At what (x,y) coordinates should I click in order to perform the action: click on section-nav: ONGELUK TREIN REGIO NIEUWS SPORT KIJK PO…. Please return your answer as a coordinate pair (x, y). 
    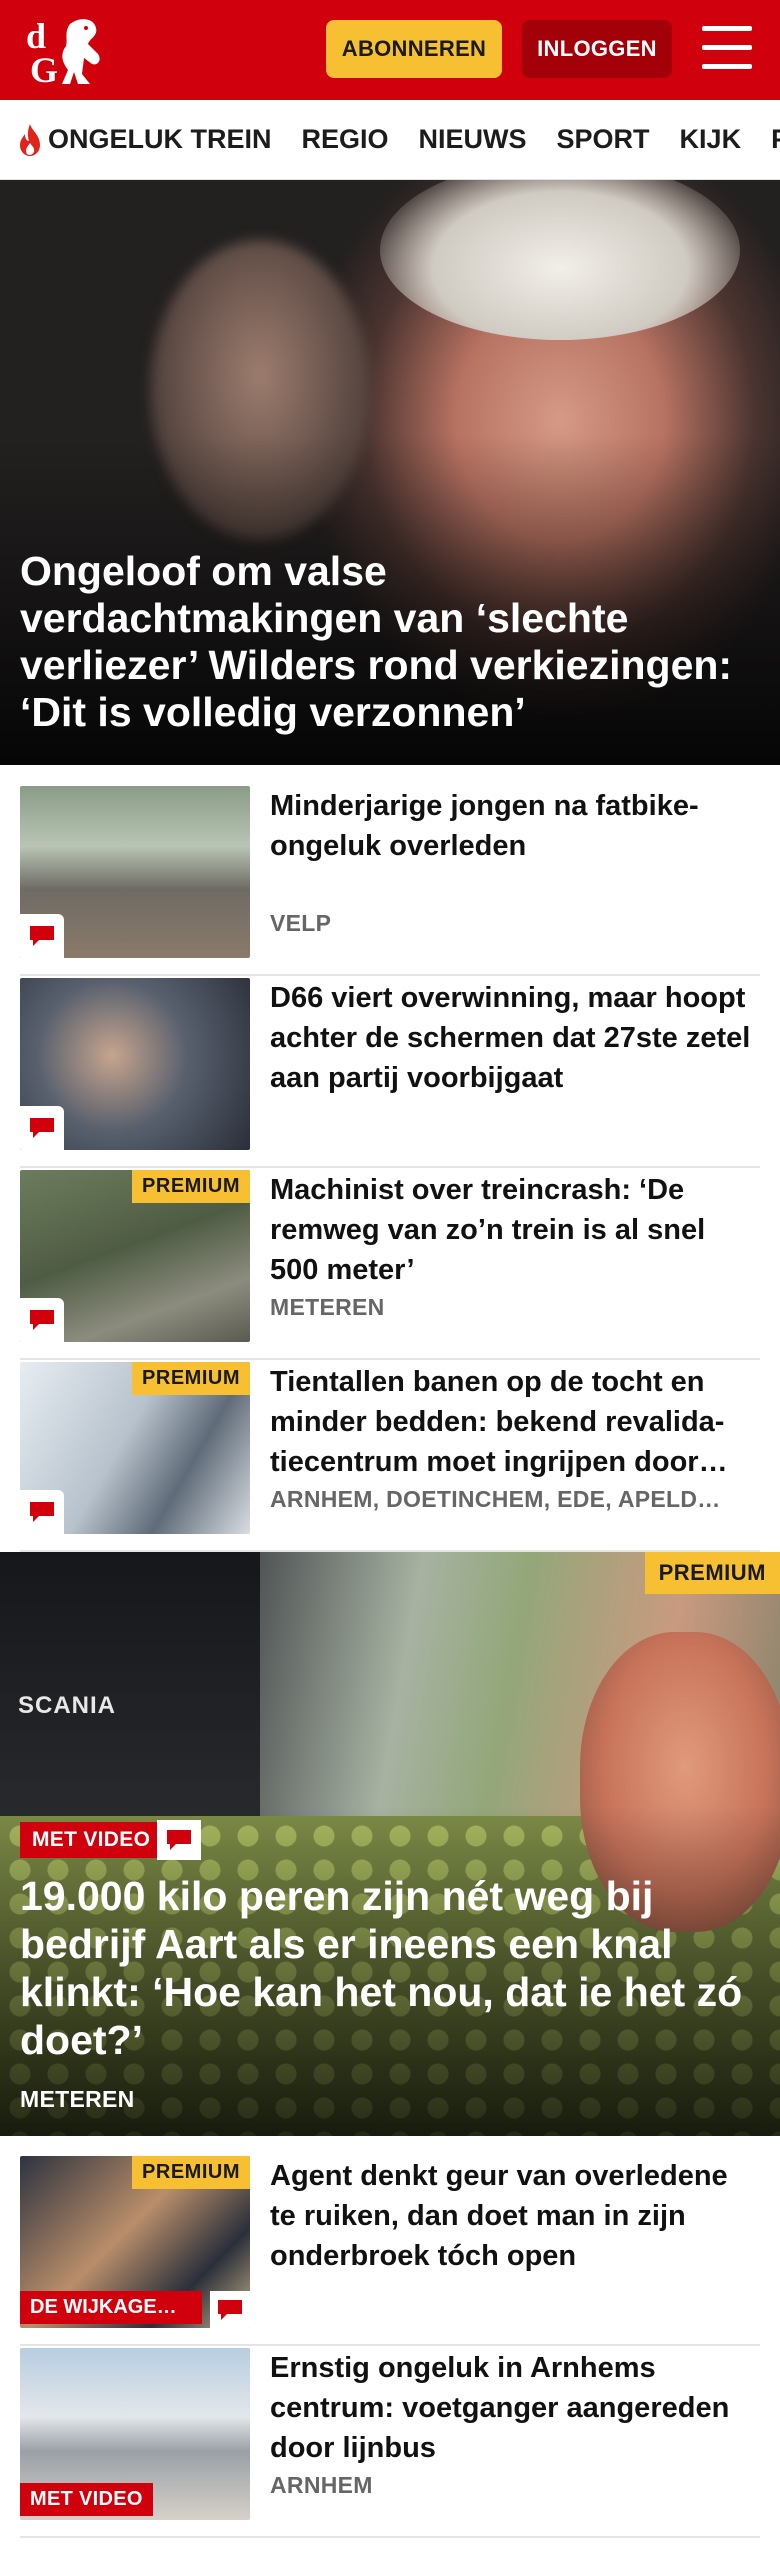
    Looking at the image, I should click on (390, 140).